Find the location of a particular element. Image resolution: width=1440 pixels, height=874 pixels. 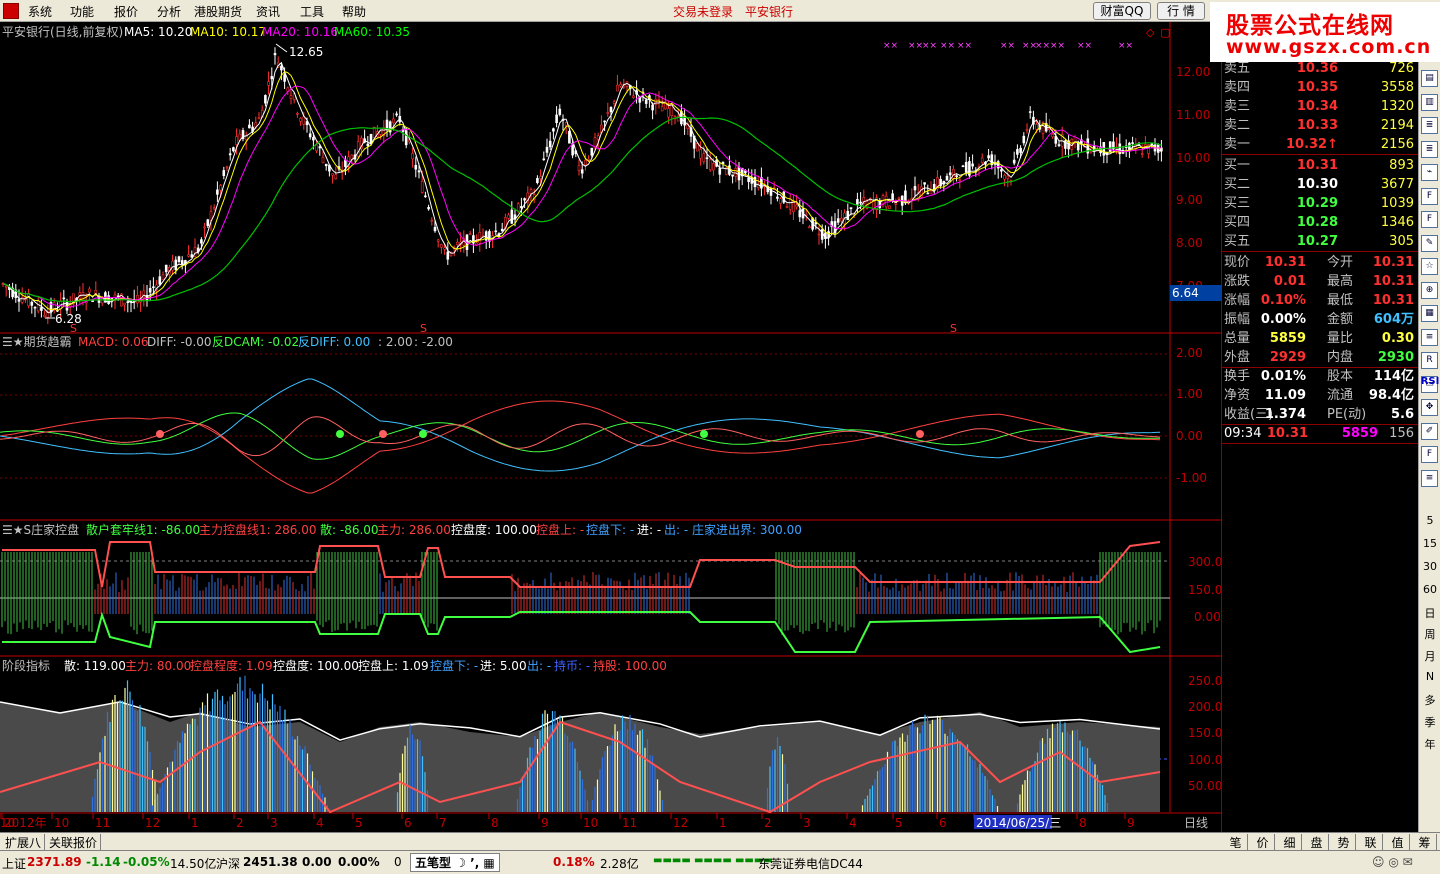

indicator3-y-axis: 250.0 200.0 150.0 100.0 50.00 is located at coordinates (1205, 733).